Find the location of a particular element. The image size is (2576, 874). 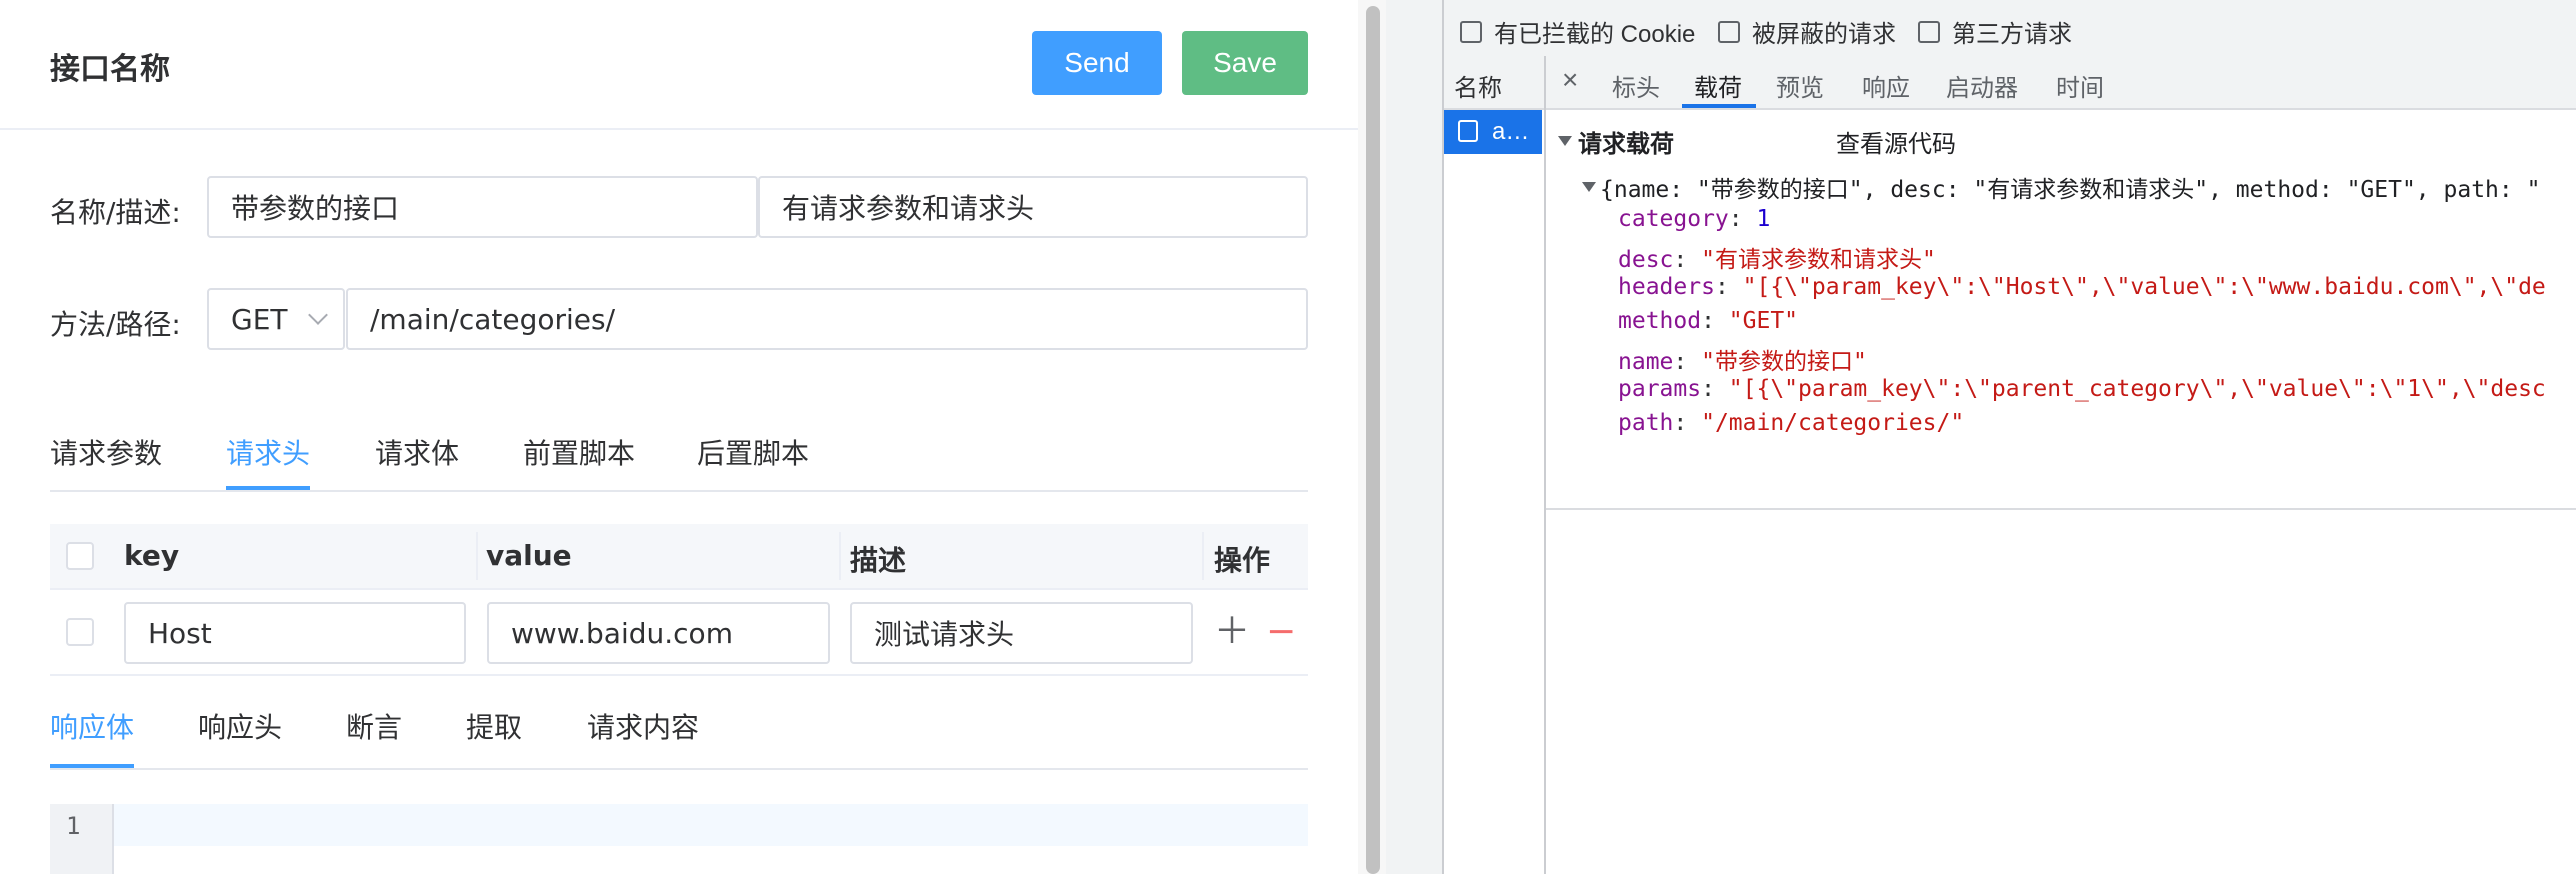

filter-bar: 有已拦截的 Cookie 被屏蔽的请求 第三方请求 is located at coordinates (2010, 29).